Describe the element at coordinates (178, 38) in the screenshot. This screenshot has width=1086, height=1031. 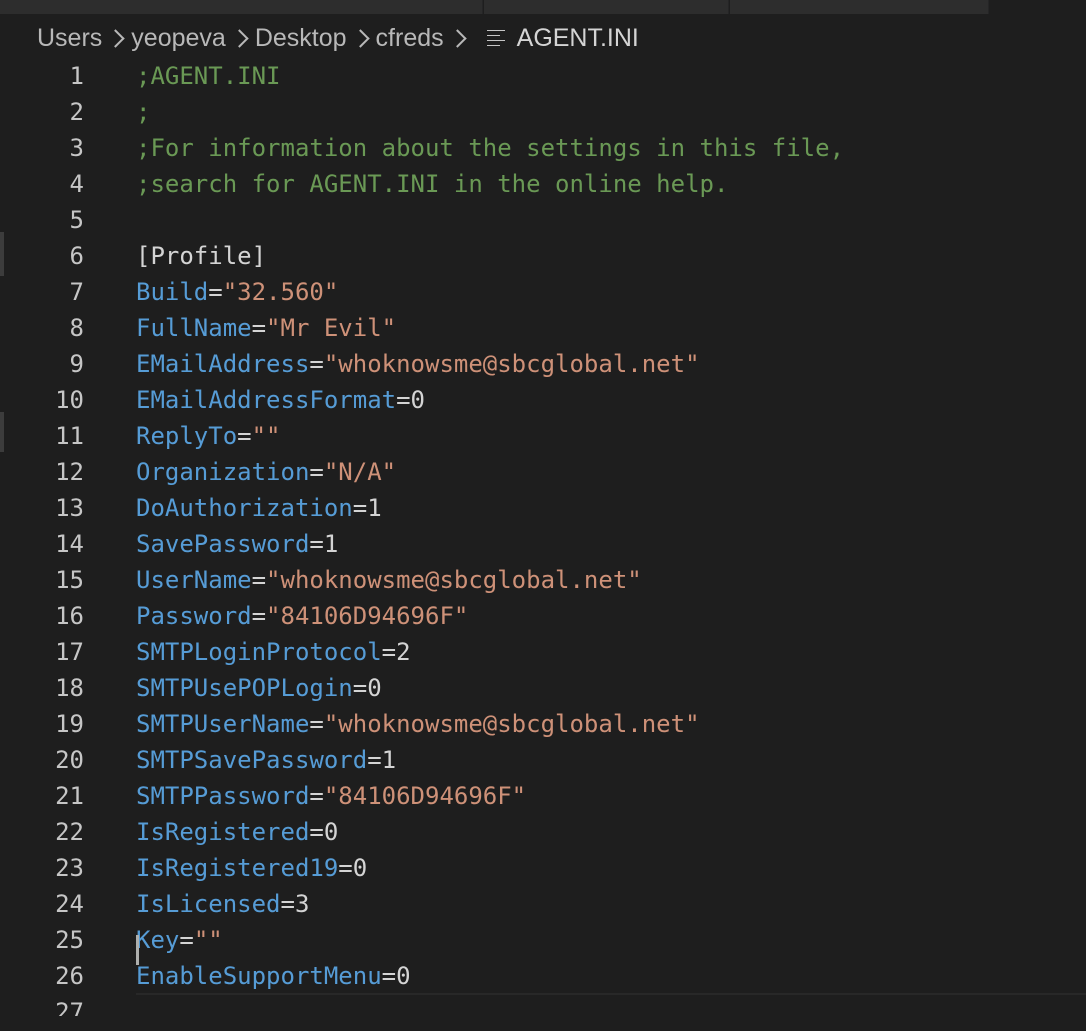
I see `breadcrumb-item-yeopeva: yeopeva` at that location.